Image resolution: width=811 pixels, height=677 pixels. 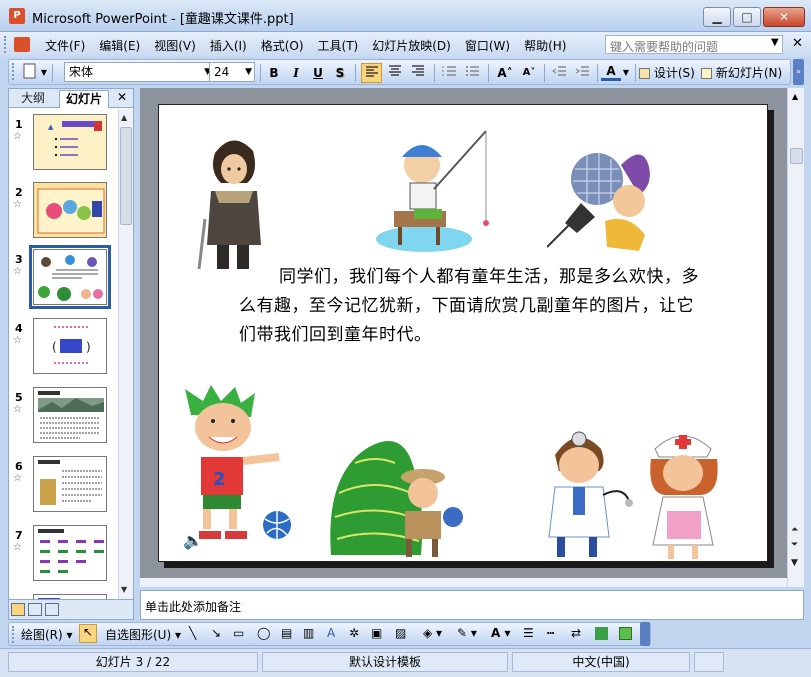 I want to click on powerpoint-app-icon: P, so click(x=17, y=16).